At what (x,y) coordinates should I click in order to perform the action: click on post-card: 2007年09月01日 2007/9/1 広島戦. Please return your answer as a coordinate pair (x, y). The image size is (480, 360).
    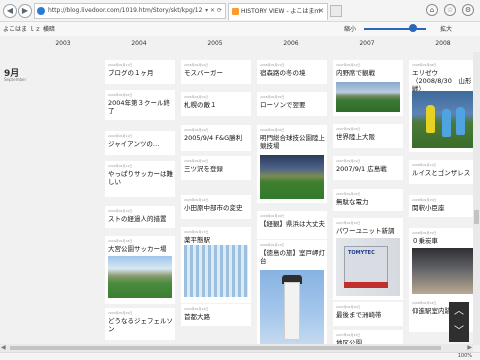
    Looking at the image, I should click on (368, 168).